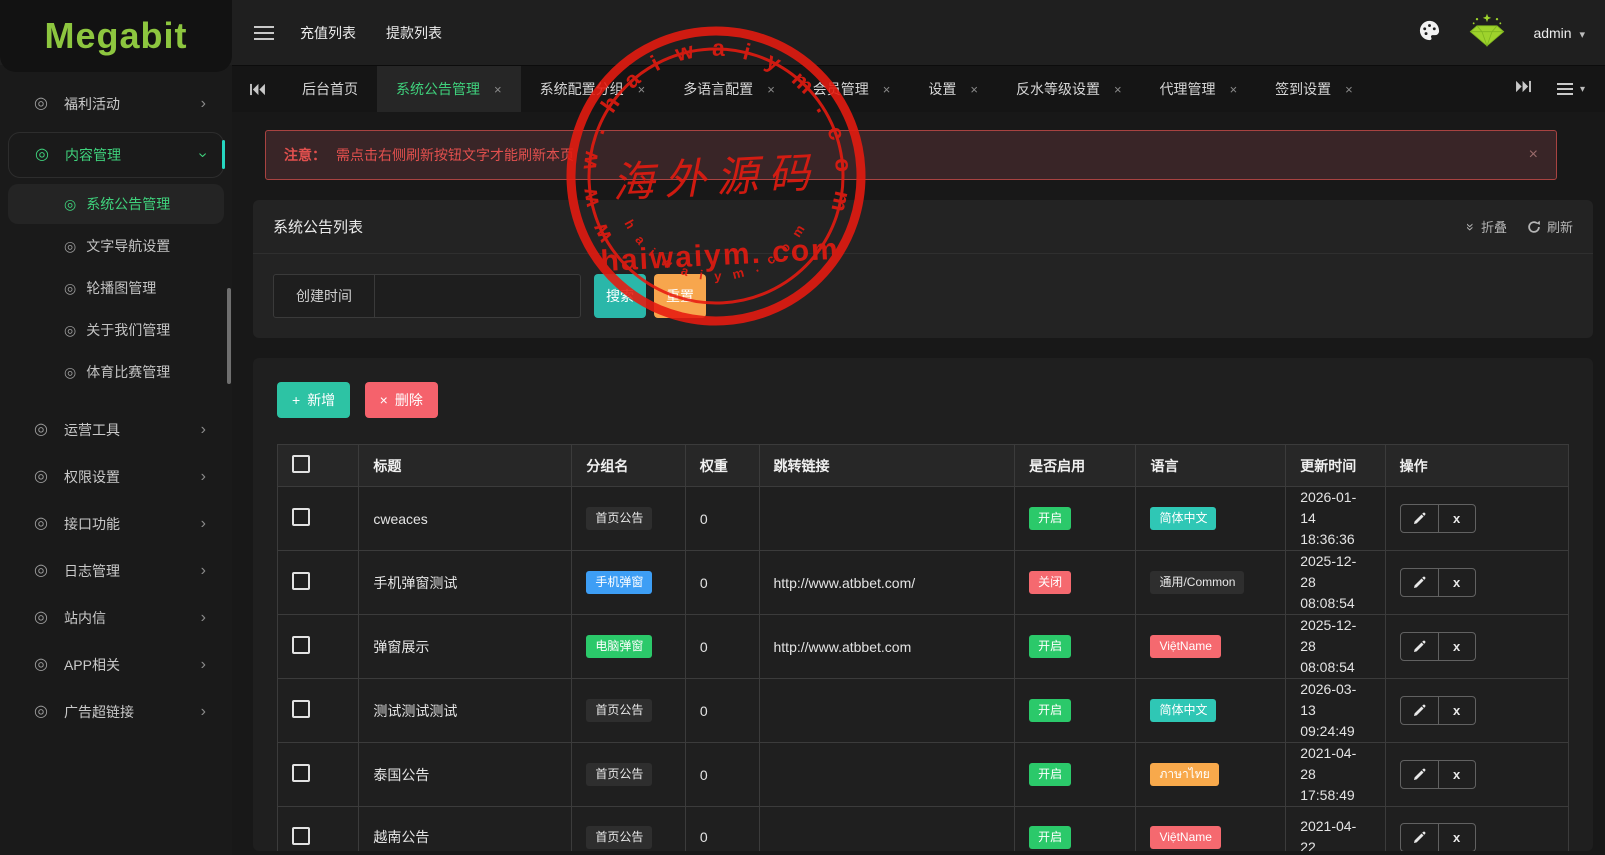 Image resolution: width=1605 pixels, height=855 pixels. Describe the element at coordinates (1314, 89) in the screenshot. I see `tab-item: 签到设置 ×` at that location.